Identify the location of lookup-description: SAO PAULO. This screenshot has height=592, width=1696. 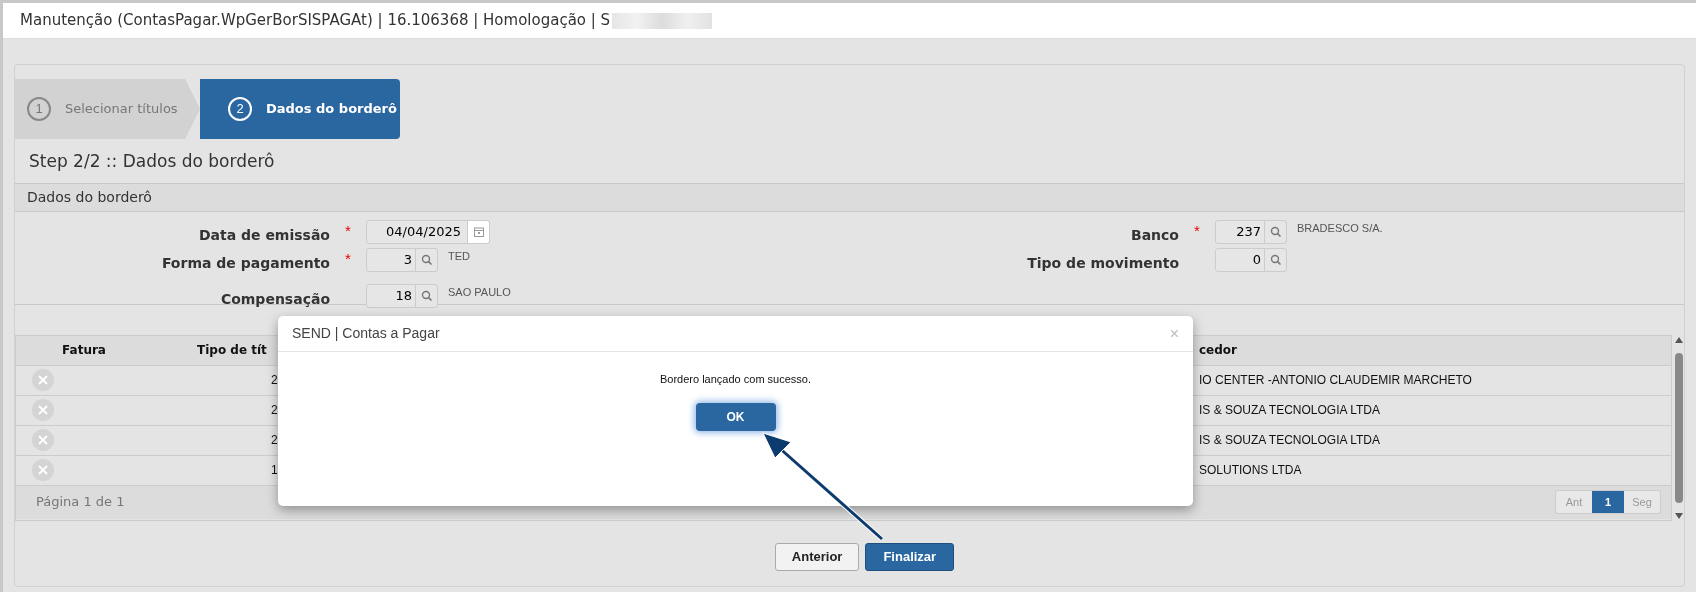
(479, 292).